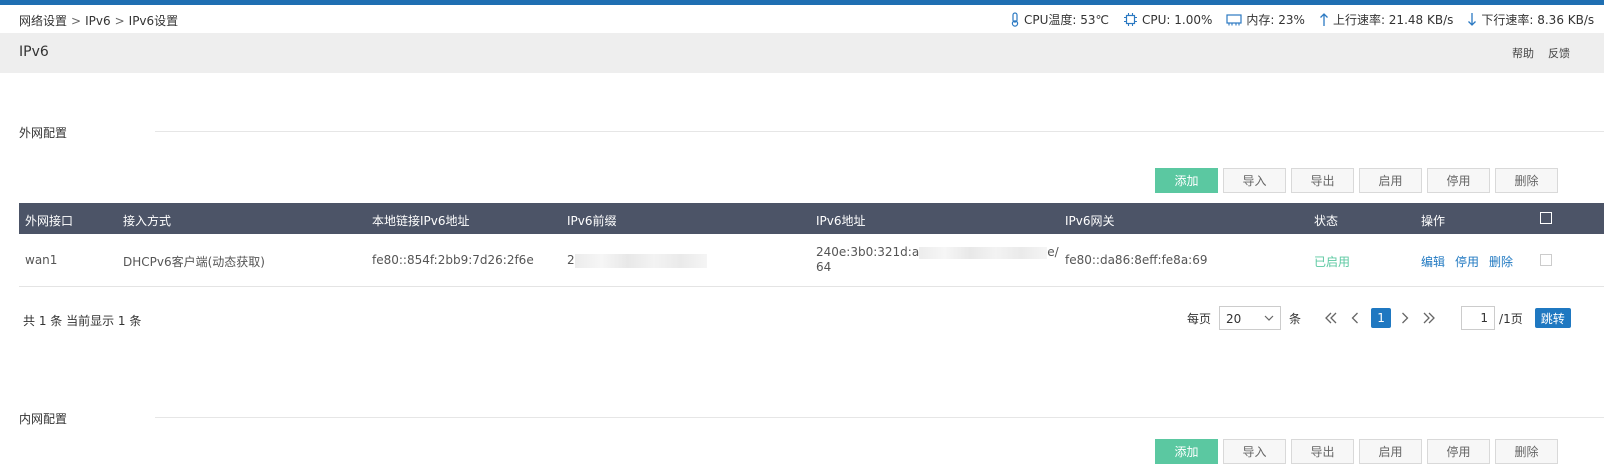 This screenshot has width=1604, height=469. I want to click on lan-add-button: 添加, so click(1186, 451).